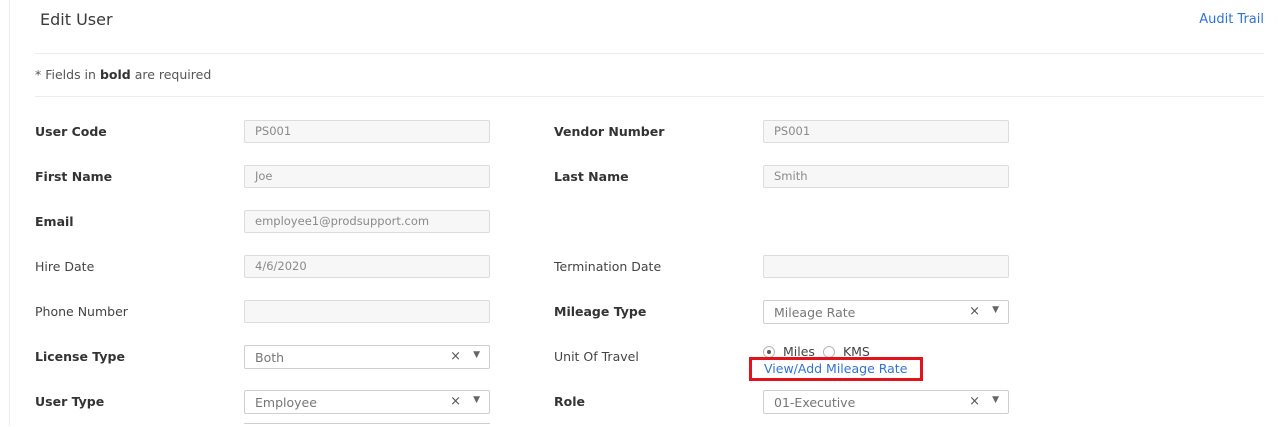 The image size is (1278, 427). I want to click on mileage-type-label: Mileage Type, so click(600, 311).